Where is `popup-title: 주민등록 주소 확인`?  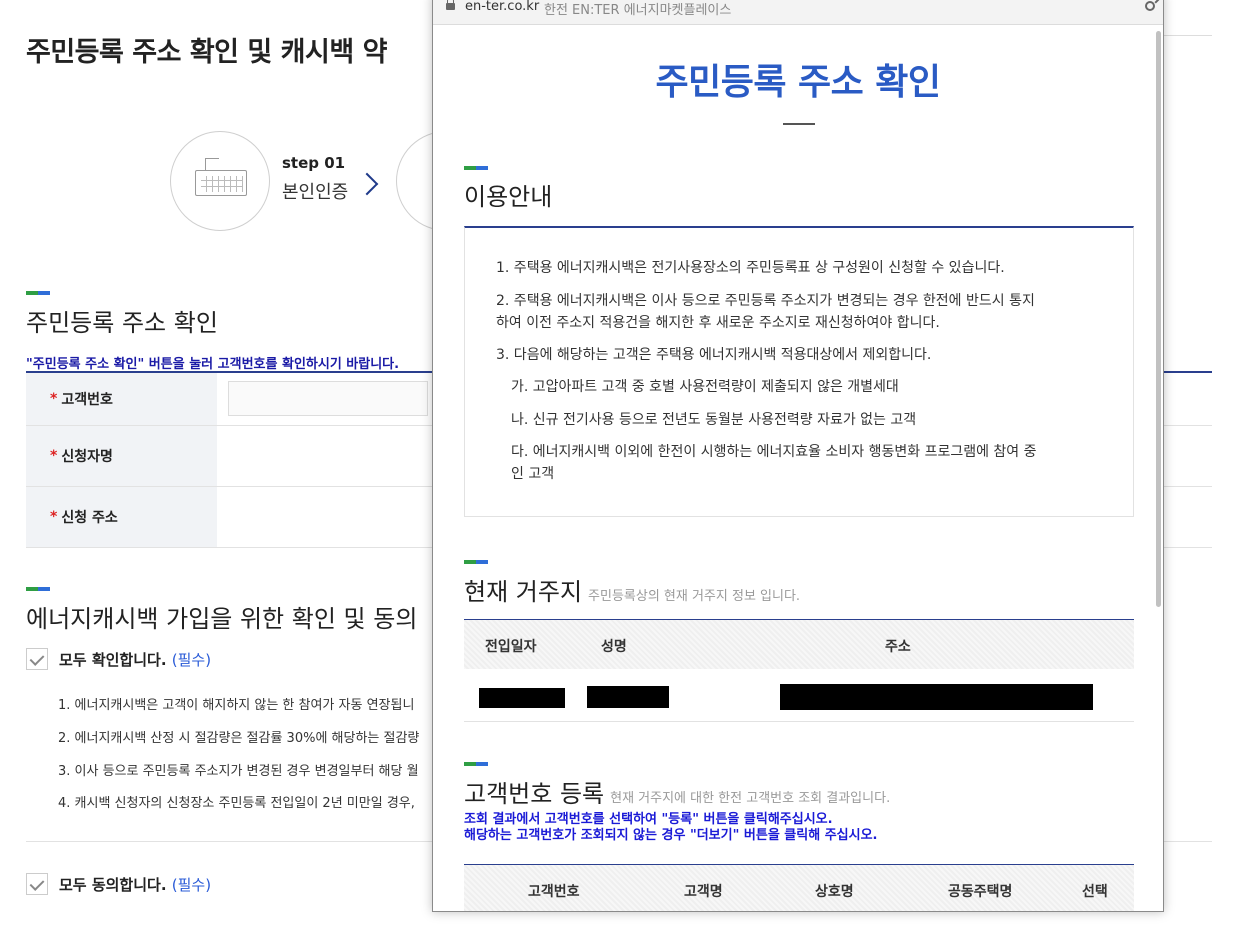
popup-title: 주민등록 주소 확인 is located at coordinates (798, 82).